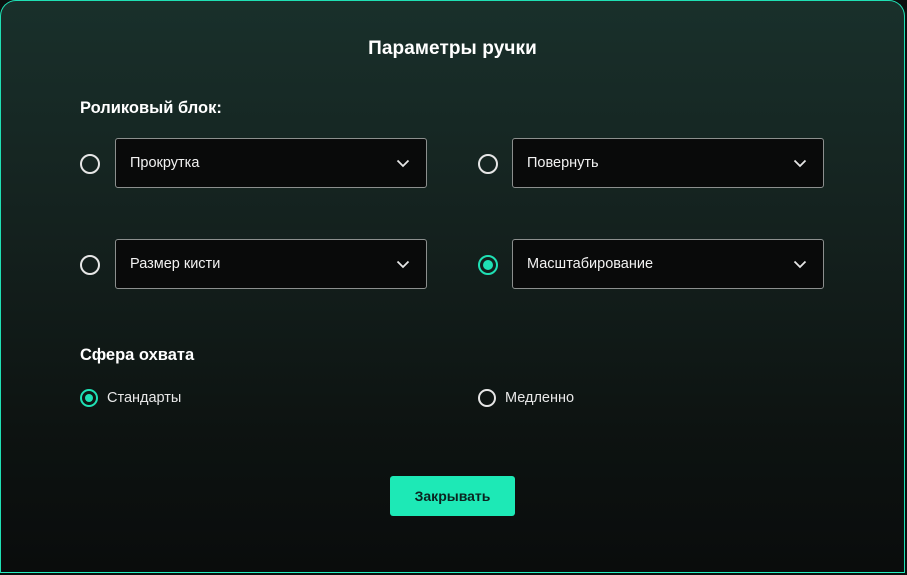 This screenshot has width=907, height=575. Describe the element at coordinates (165, 163) in the screenshot. I see `dropdown-value: Прокрутка` at that location.